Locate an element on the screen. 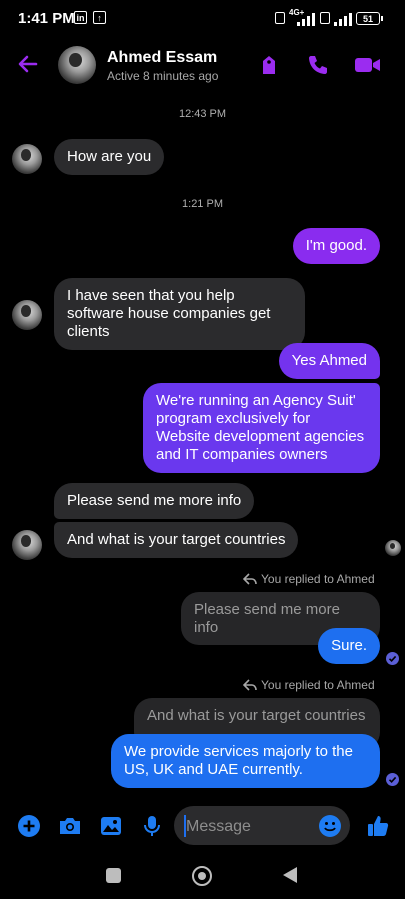 The image size is (405, 899). microphone-icon is located at coordinates (152, 826).